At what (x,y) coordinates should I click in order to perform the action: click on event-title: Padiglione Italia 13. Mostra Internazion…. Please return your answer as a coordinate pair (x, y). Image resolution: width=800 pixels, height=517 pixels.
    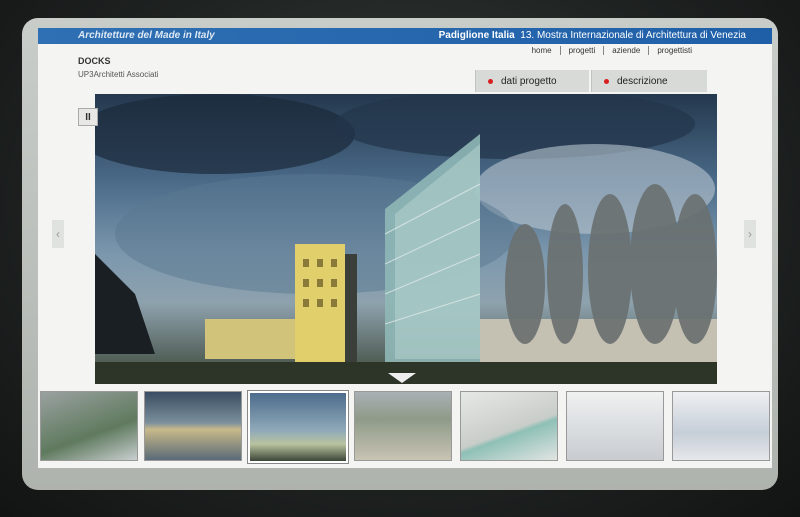
    Looking at the image, I should click on (592, 35).